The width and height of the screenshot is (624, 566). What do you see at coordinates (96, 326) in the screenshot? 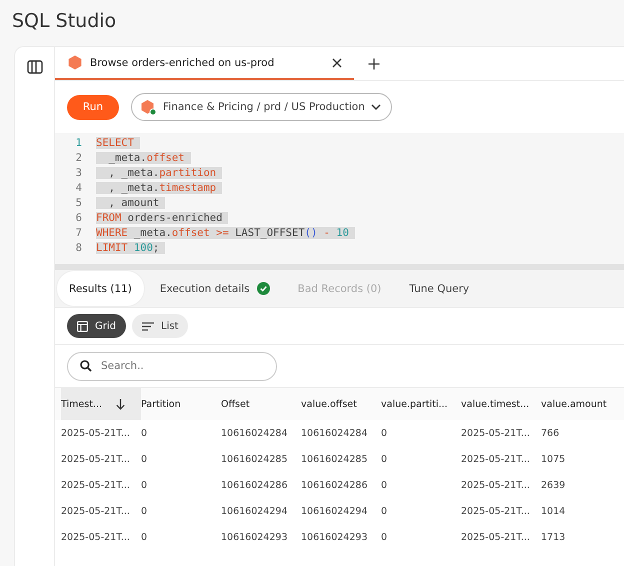
I see `view-toggle-button: Grid` at bounding box center [96, 326].